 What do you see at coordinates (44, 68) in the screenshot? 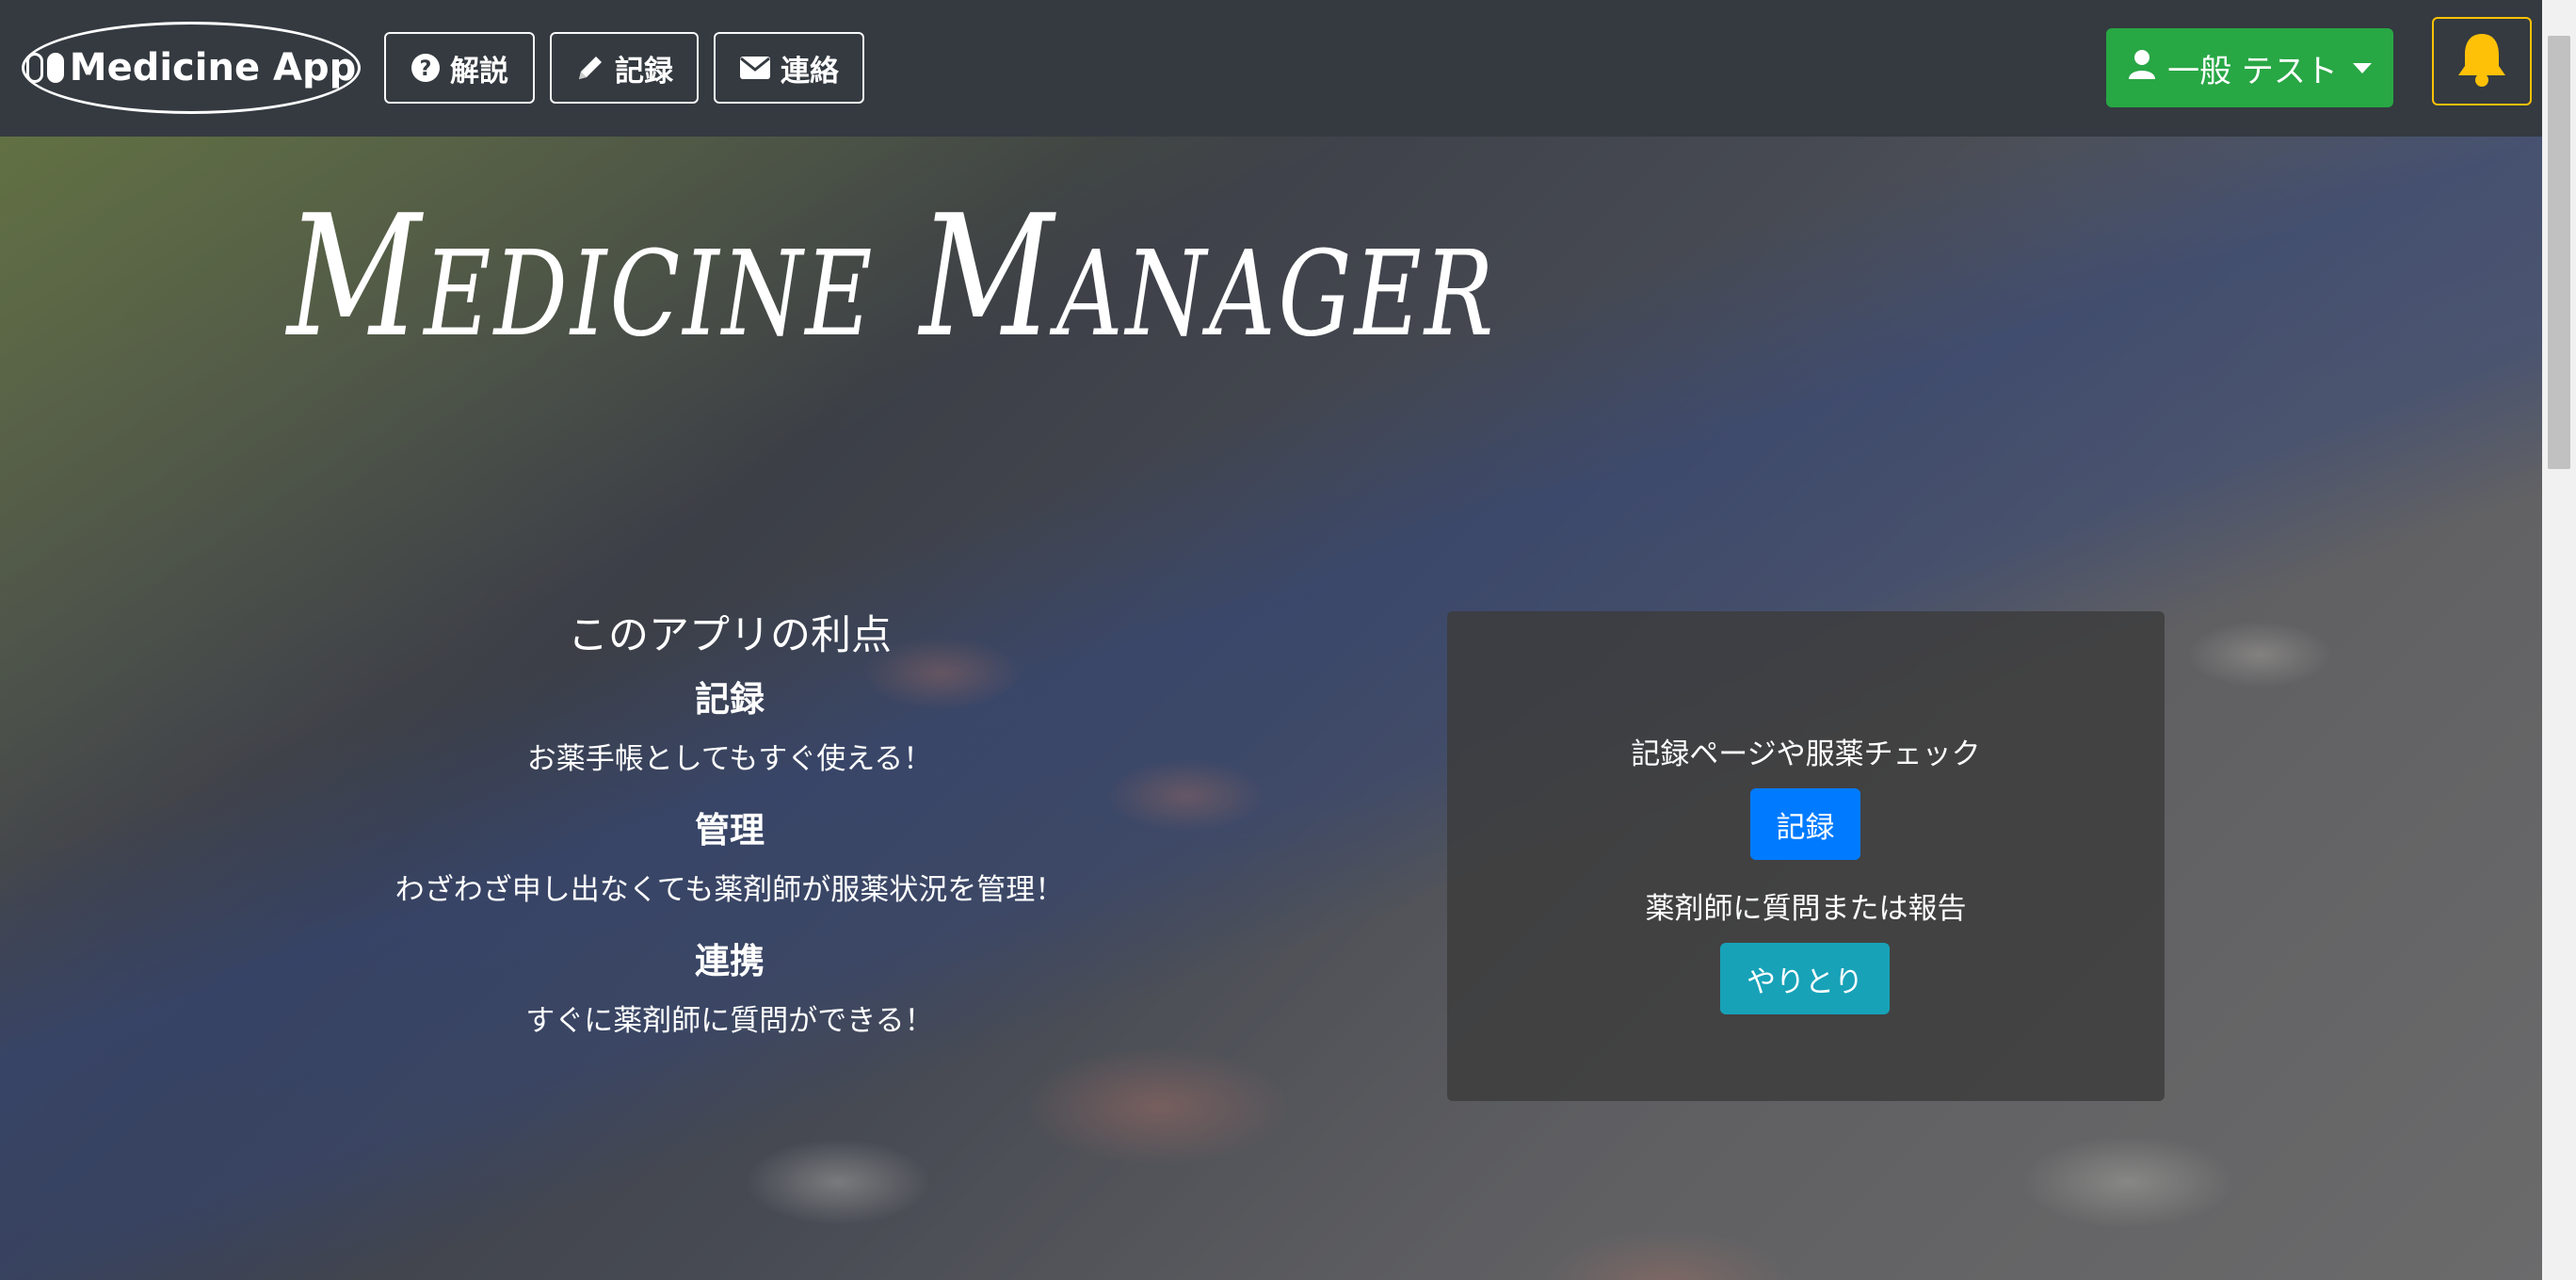
I see `pills-icon` at bounding box center [44, 68].